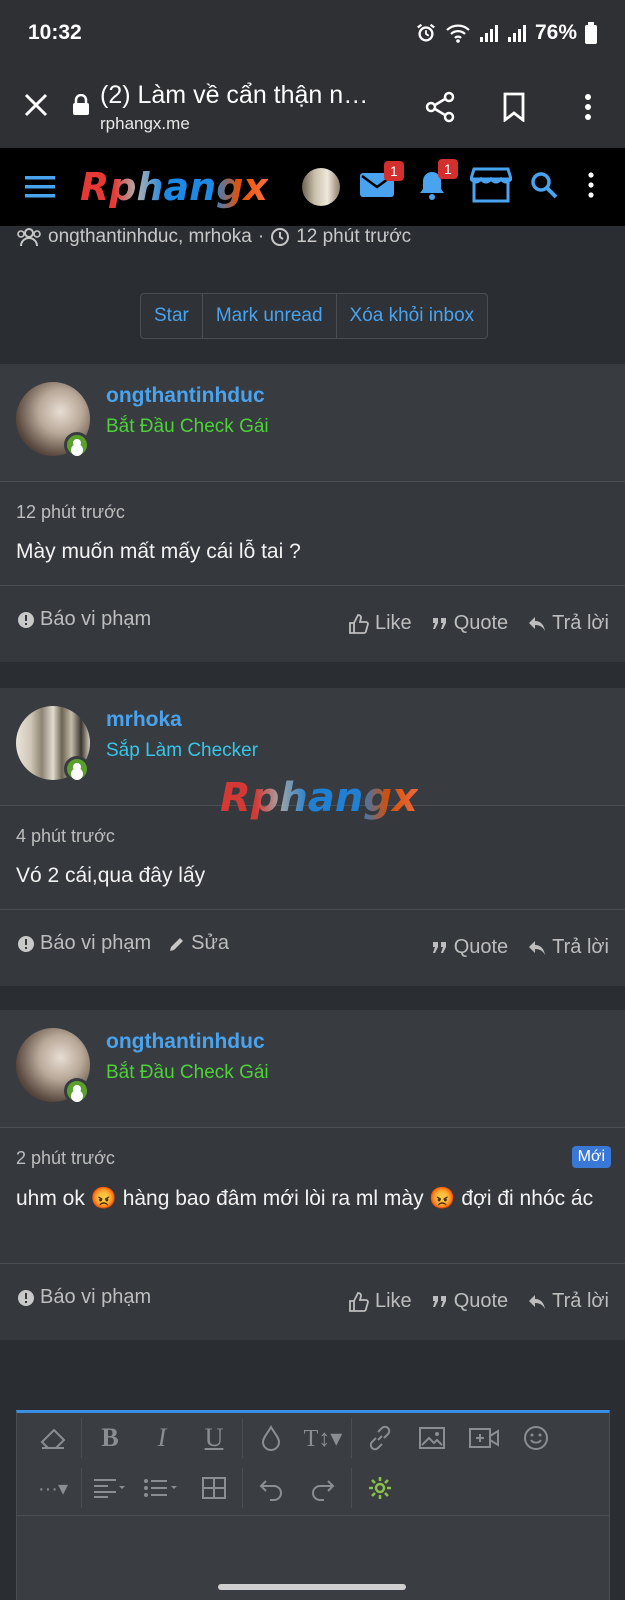 This screenshot has height=1600, width=625. I want to click on address-bar: (2) Làm về cẩn thận nh... rphangx.me, so click(249, 107).